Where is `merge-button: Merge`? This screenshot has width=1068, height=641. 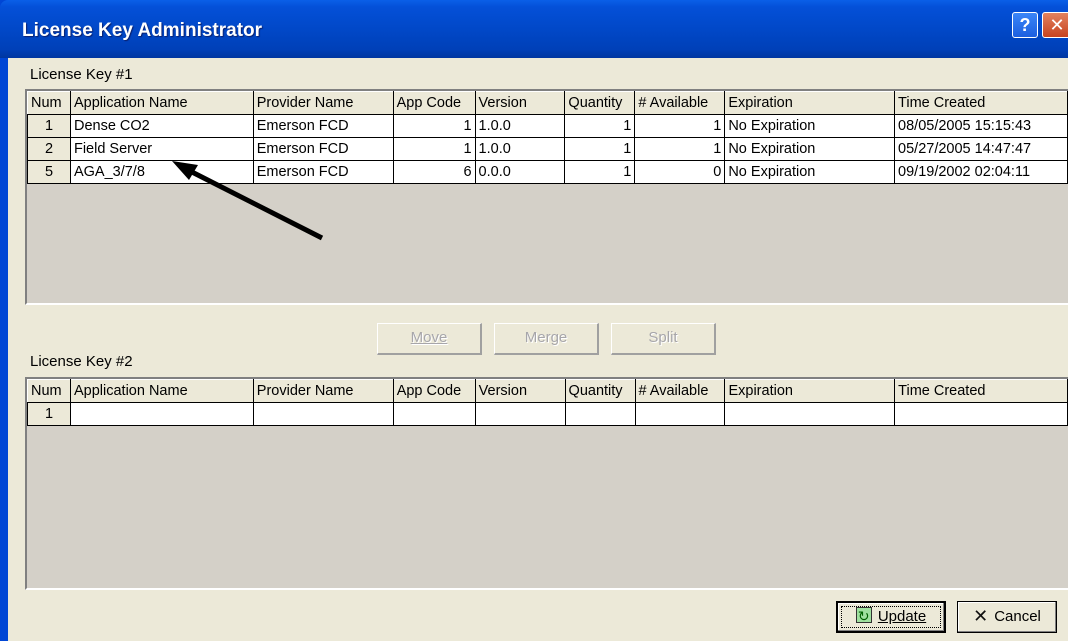 merge-button: Merge is located at coordinates (546, 339).